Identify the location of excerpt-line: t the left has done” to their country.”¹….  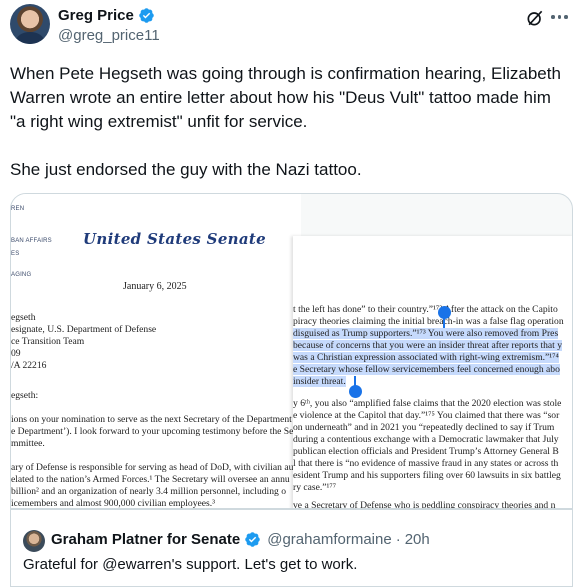
(425, 309).